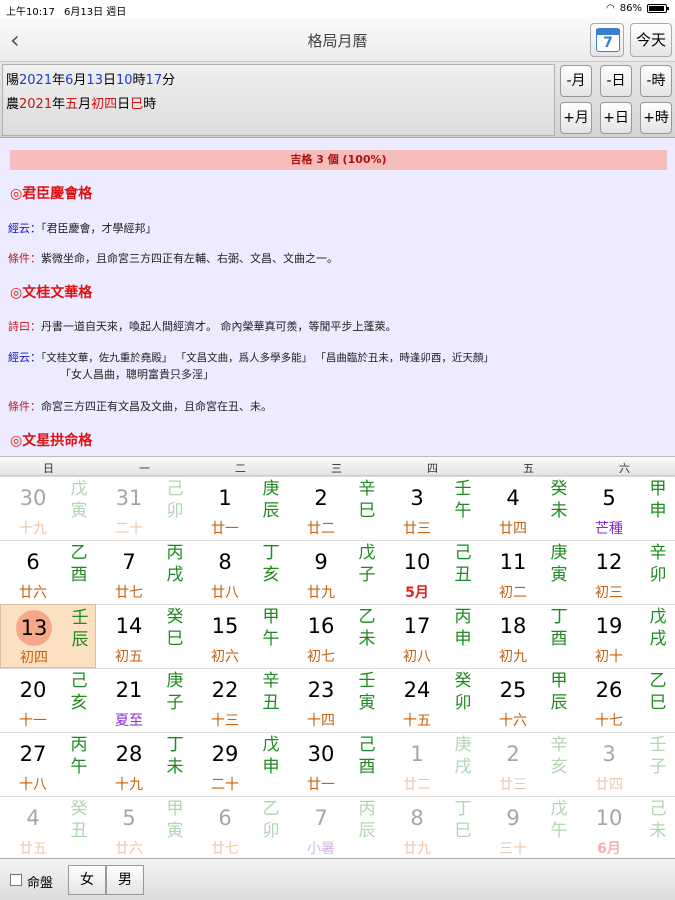 The width and height of the screenshot is (675, 900). I want to click on row-label: 經云：, so click(24, 228).